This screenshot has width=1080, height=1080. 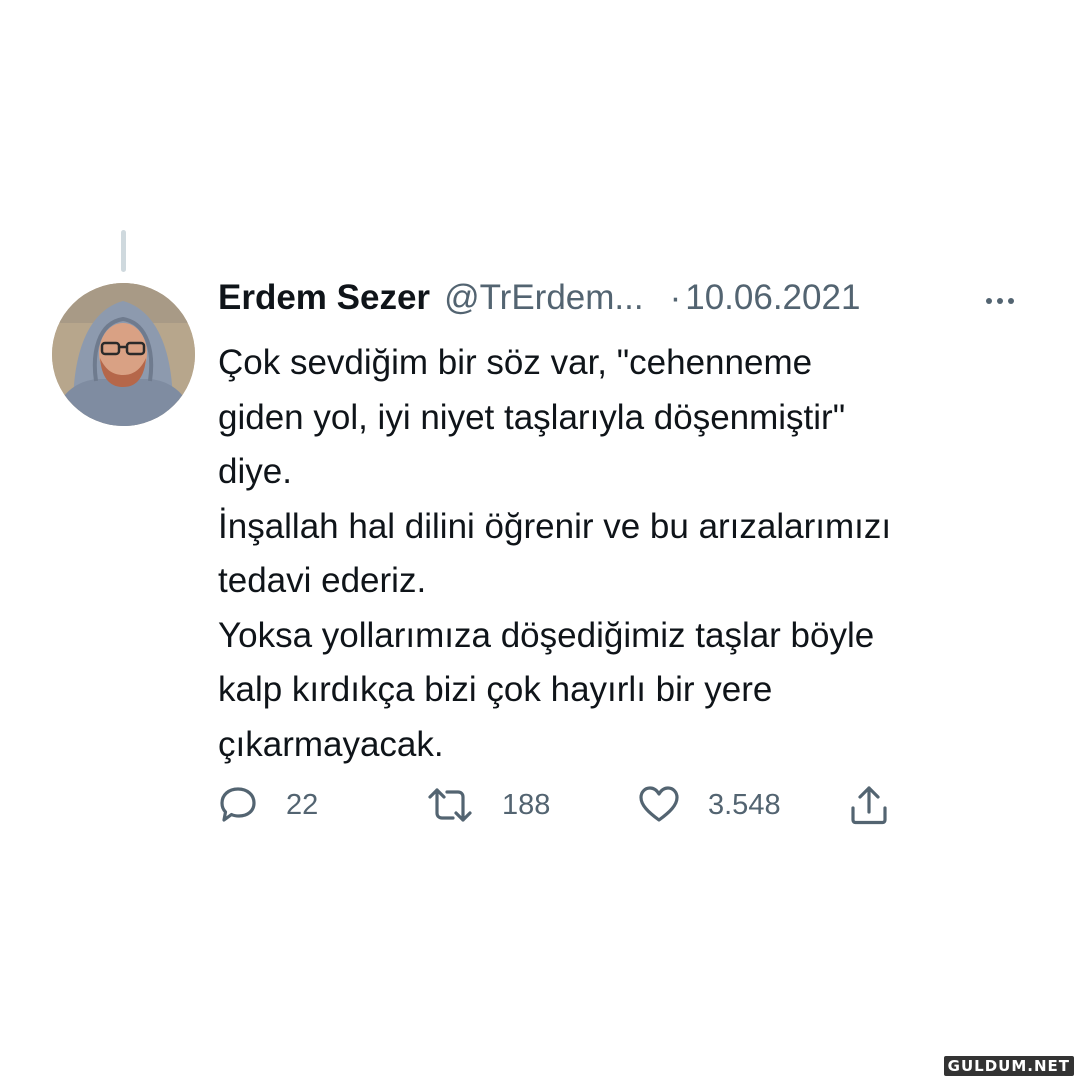 I want to click on reply-icon, so click(x=238, y=804).